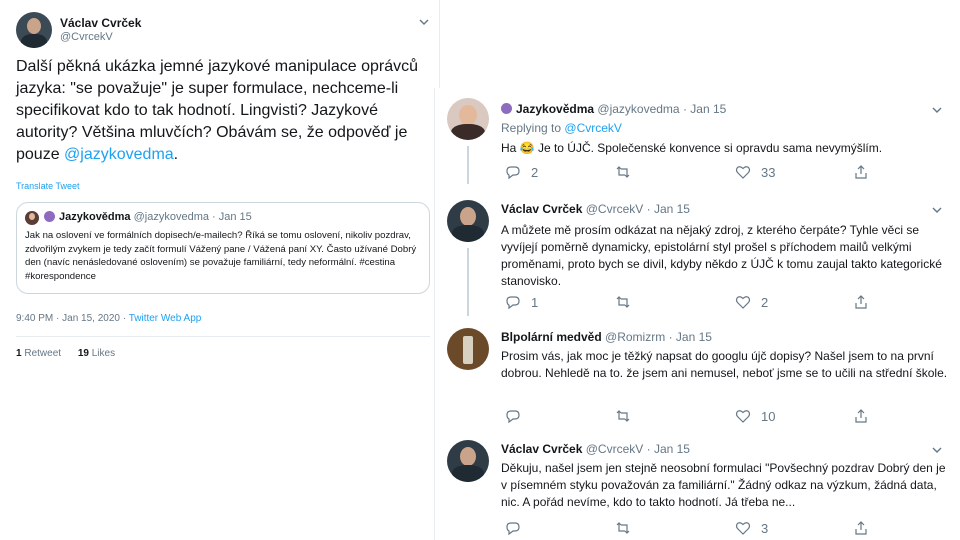  What do you see at coordinates (551, 337) in the screenshot?
I see `reply-author-name: Blpolární medvěd` at bounding box center [551, 337].